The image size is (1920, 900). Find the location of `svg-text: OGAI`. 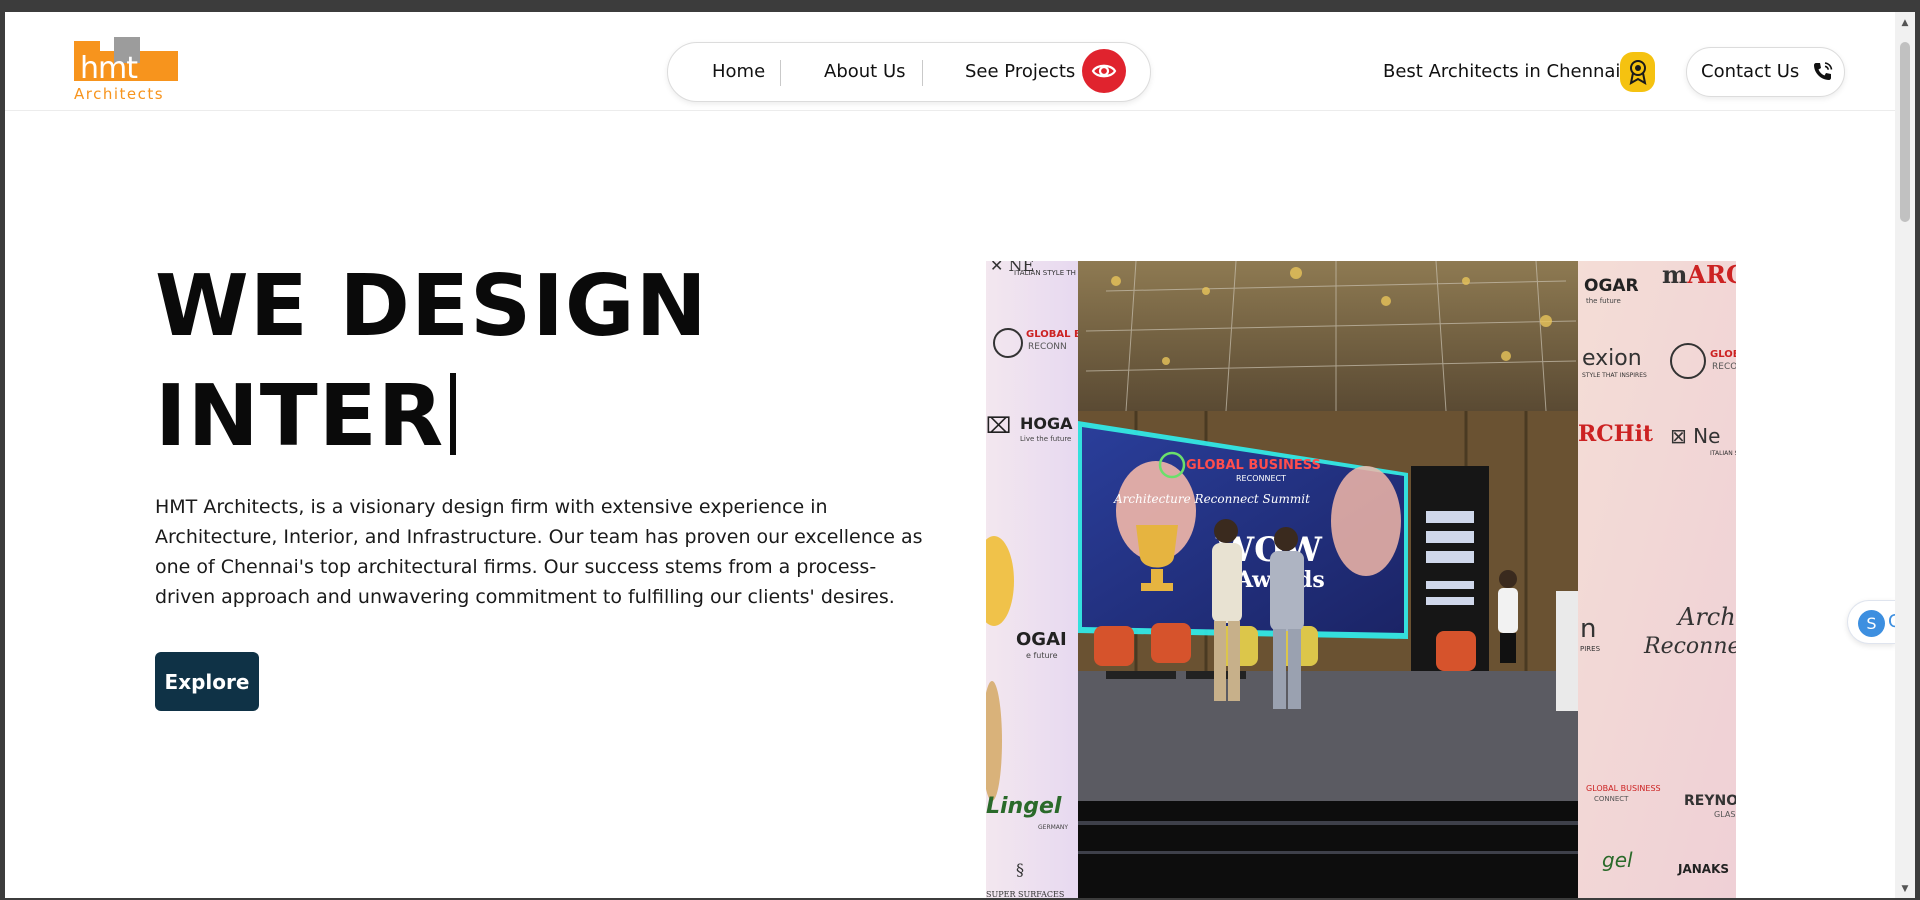

svg-text: OGAI is located at coordinates (1041, 639).